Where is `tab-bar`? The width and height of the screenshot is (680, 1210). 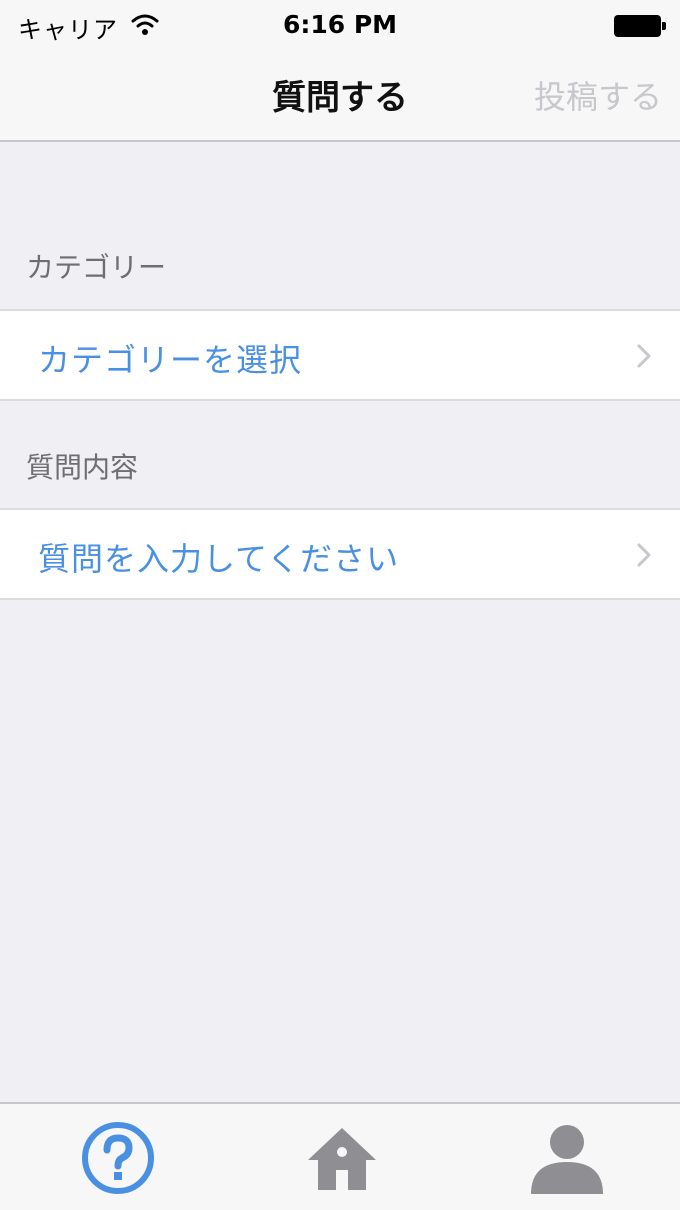
tab-bar is located at coordinates (340, 1156).